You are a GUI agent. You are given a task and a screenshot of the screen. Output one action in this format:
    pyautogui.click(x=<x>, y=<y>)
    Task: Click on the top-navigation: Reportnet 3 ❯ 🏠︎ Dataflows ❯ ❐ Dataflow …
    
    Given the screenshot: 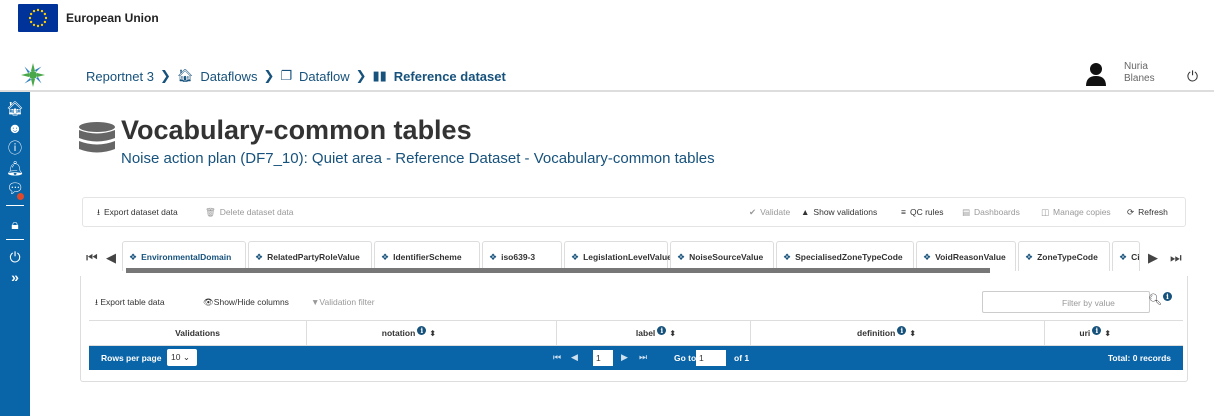 What is the action you would take?
    pyautogui.click(x=607, y=75)
    